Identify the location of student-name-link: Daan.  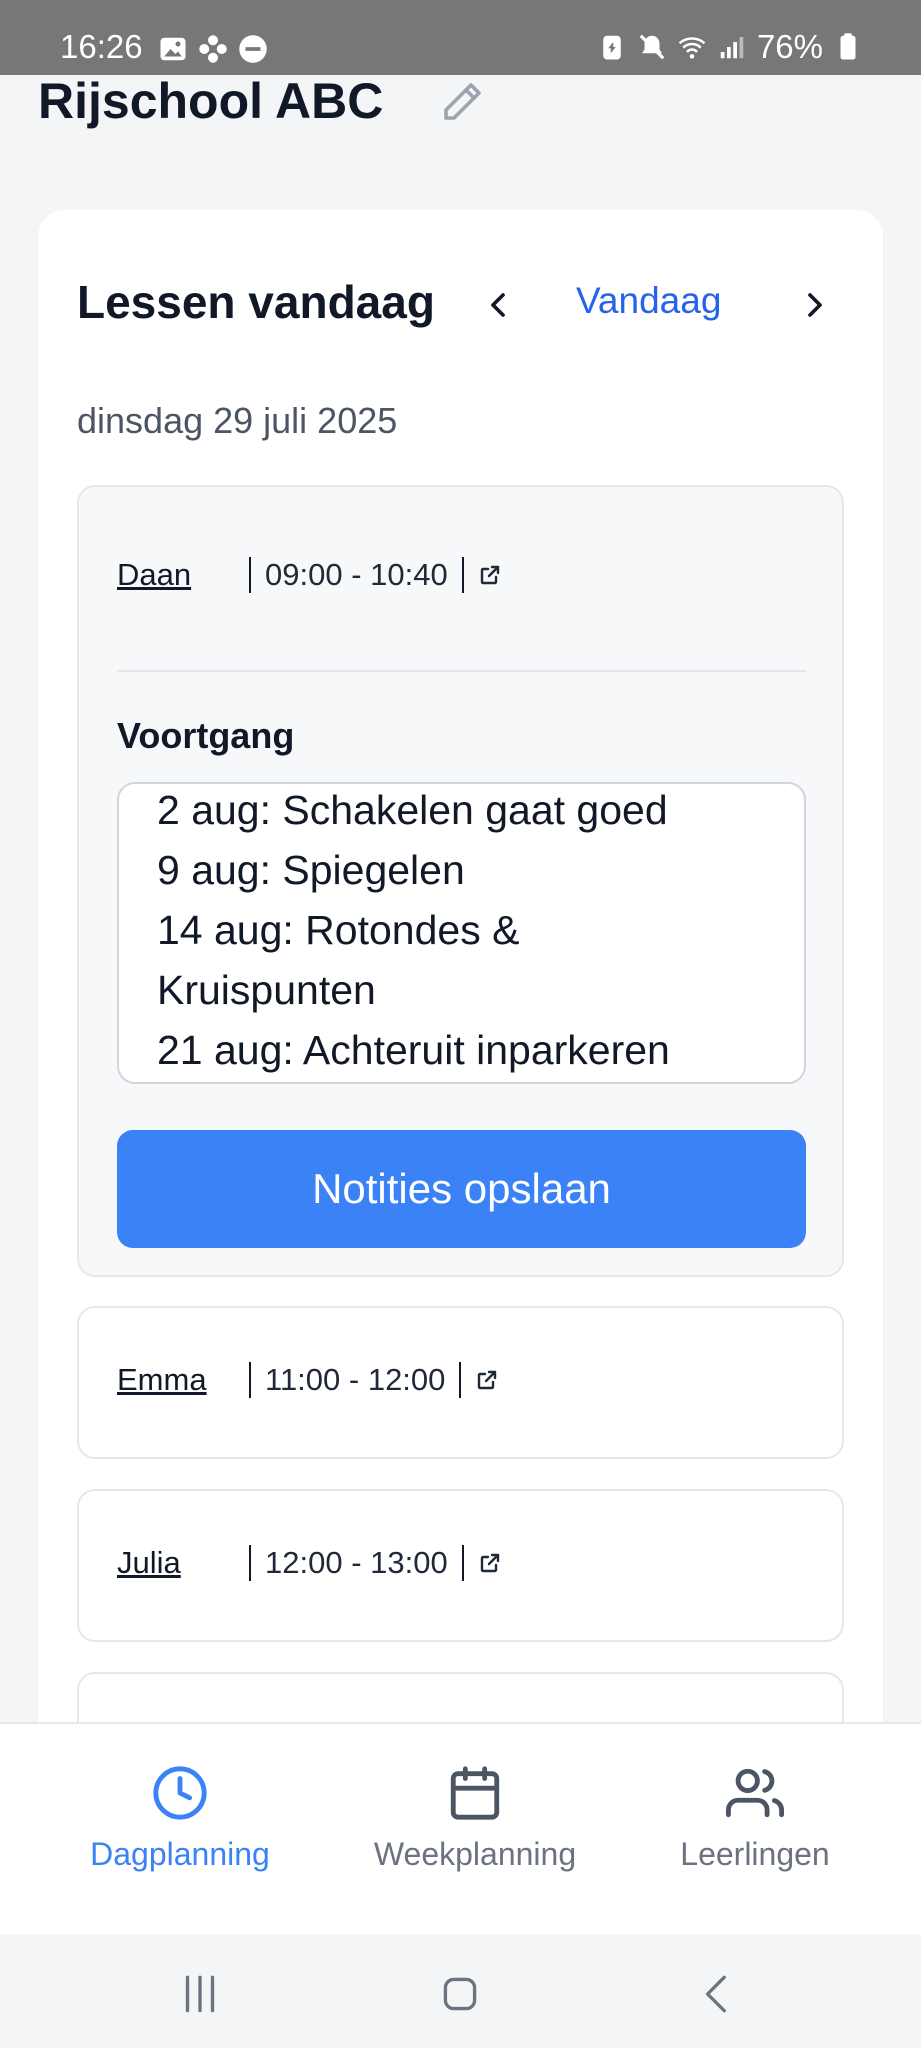
(176, 575).